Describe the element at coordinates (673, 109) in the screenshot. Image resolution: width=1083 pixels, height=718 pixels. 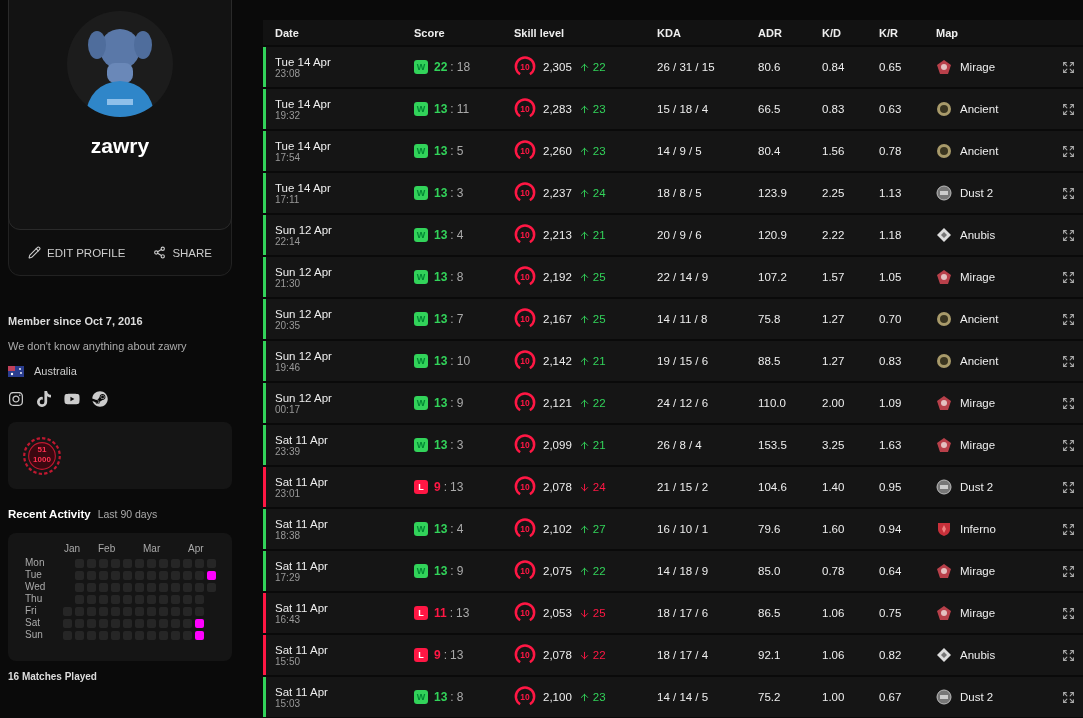
I see `match-row: Tue 14 Apr 19:32 W 13 : 11 10 2,283 23 15 / 18 / 4 66.5 0.83 0.63 Ancient` at that location.